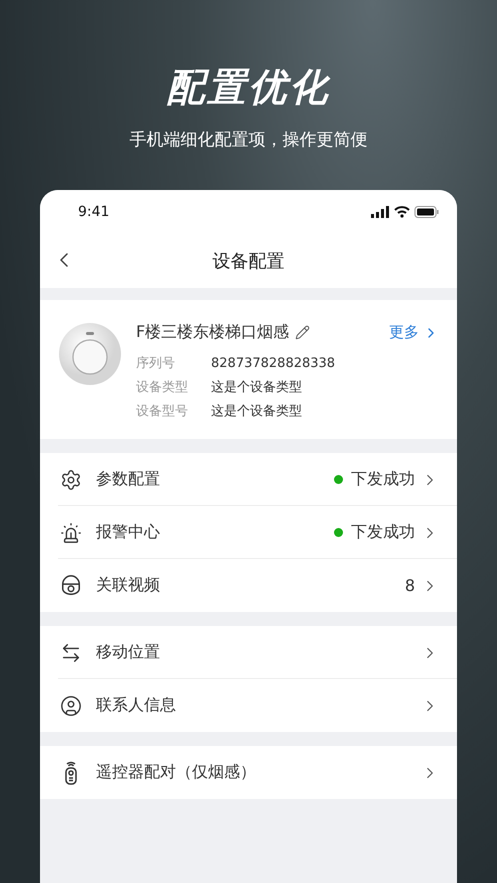  What do you see at coordinates (94, 212) in the screenshot?
I see `status-time: 9:41` at bounding box center [94, 212].